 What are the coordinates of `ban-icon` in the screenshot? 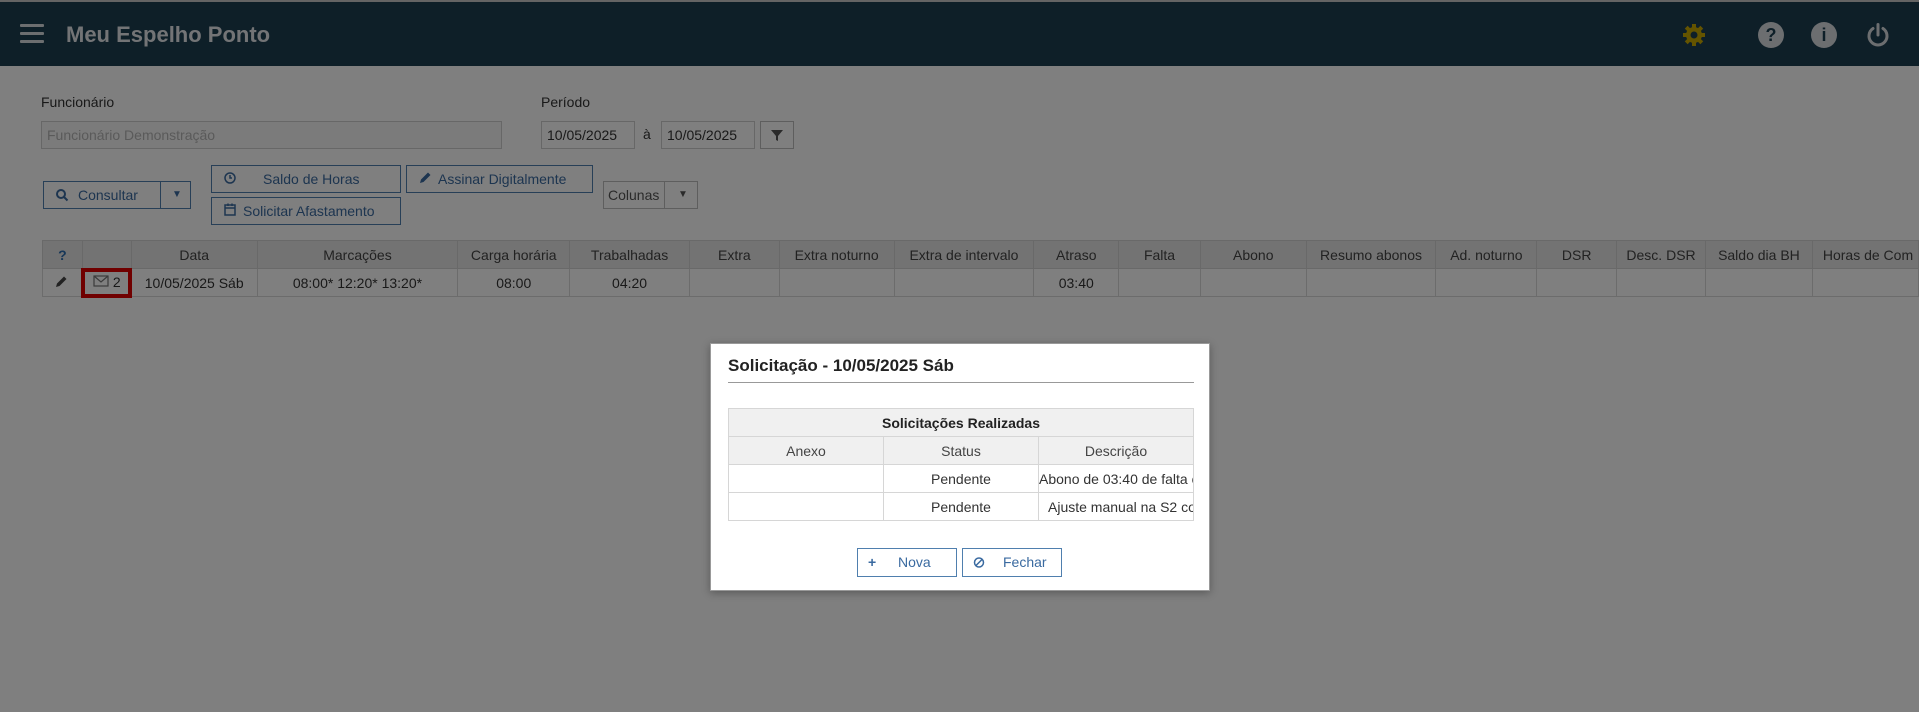 It's located at (979, 567).